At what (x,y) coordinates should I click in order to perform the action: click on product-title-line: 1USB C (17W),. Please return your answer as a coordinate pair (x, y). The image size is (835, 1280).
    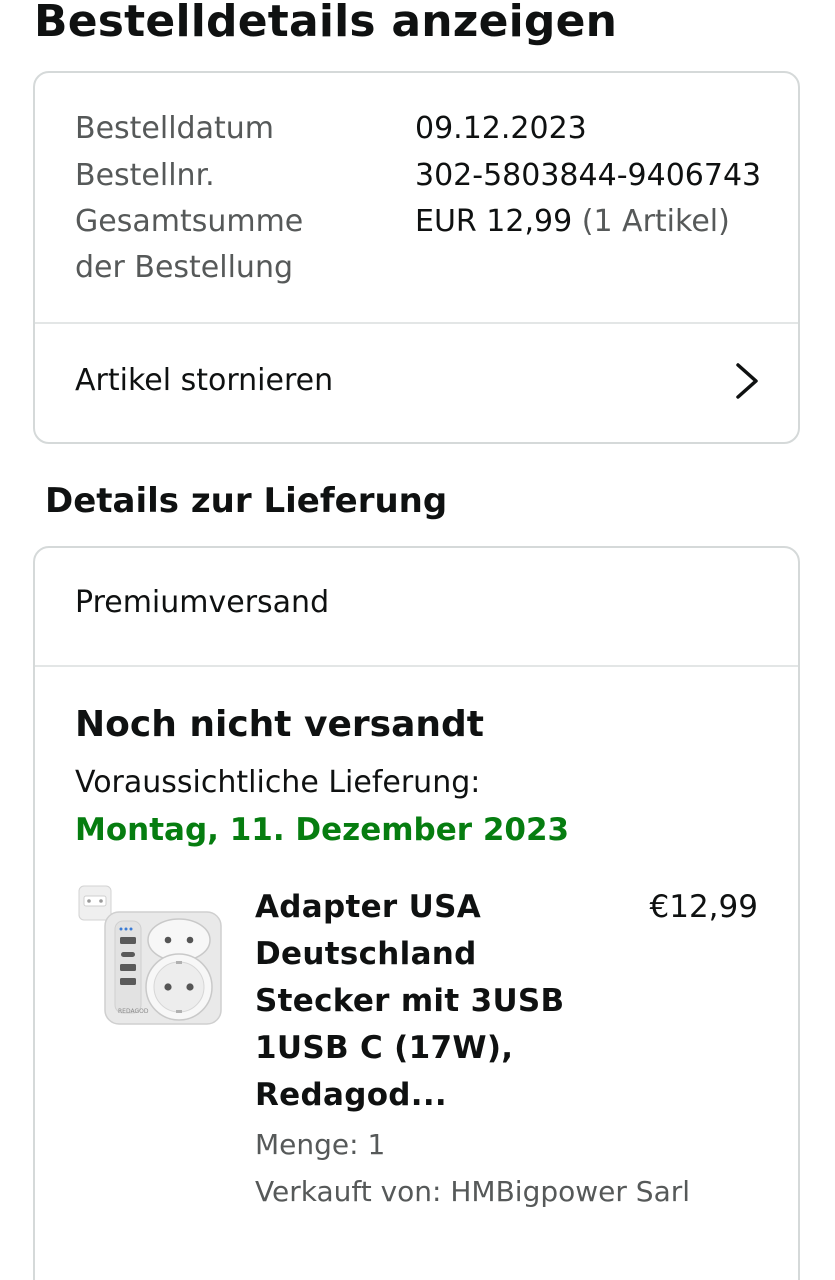
    Looking at the image, I should click on (384, 1048).